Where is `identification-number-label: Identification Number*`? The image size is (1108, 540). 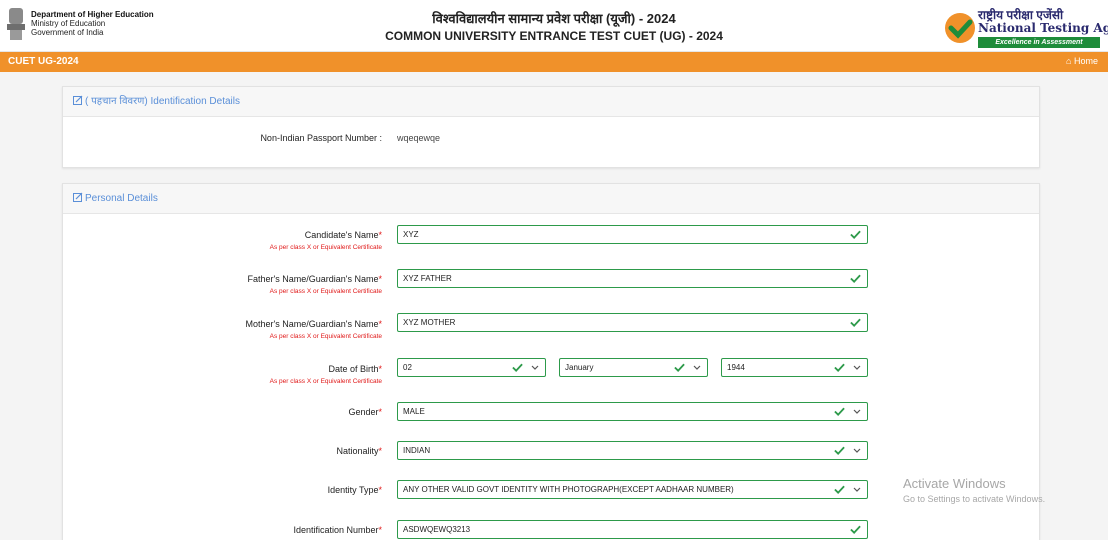 identification-number-label: Identification Number* is located at coordinates (337, 530).